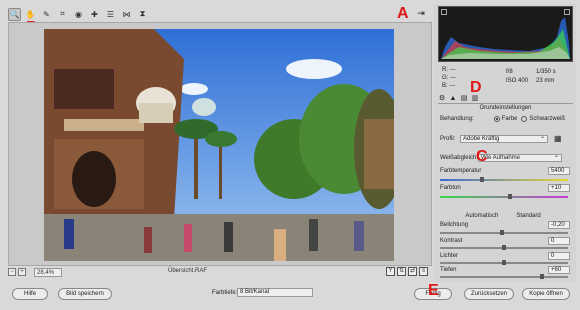 The image size is (580, 310). I want to click on shadows-input: +60, so click(559, 270).